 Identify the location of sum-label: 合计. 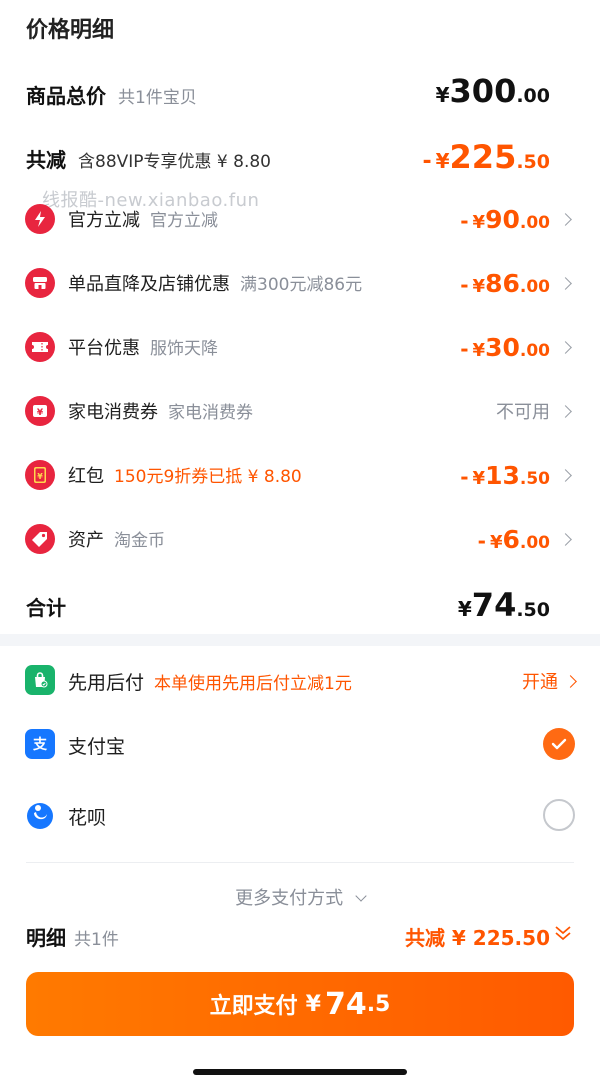
(46, 608).